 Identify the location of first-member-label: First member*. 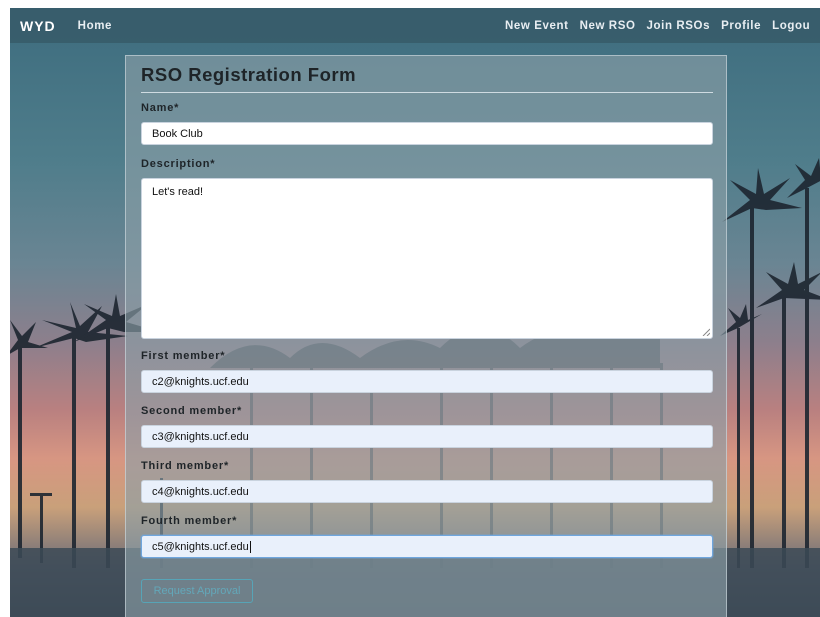
(183, 356).